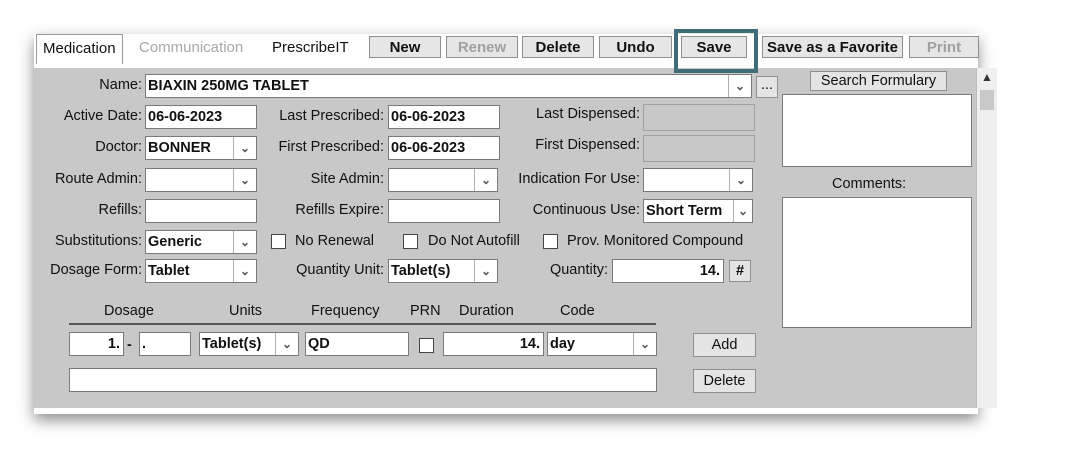  I want to click on name-label: Name:, so click(120, 85).